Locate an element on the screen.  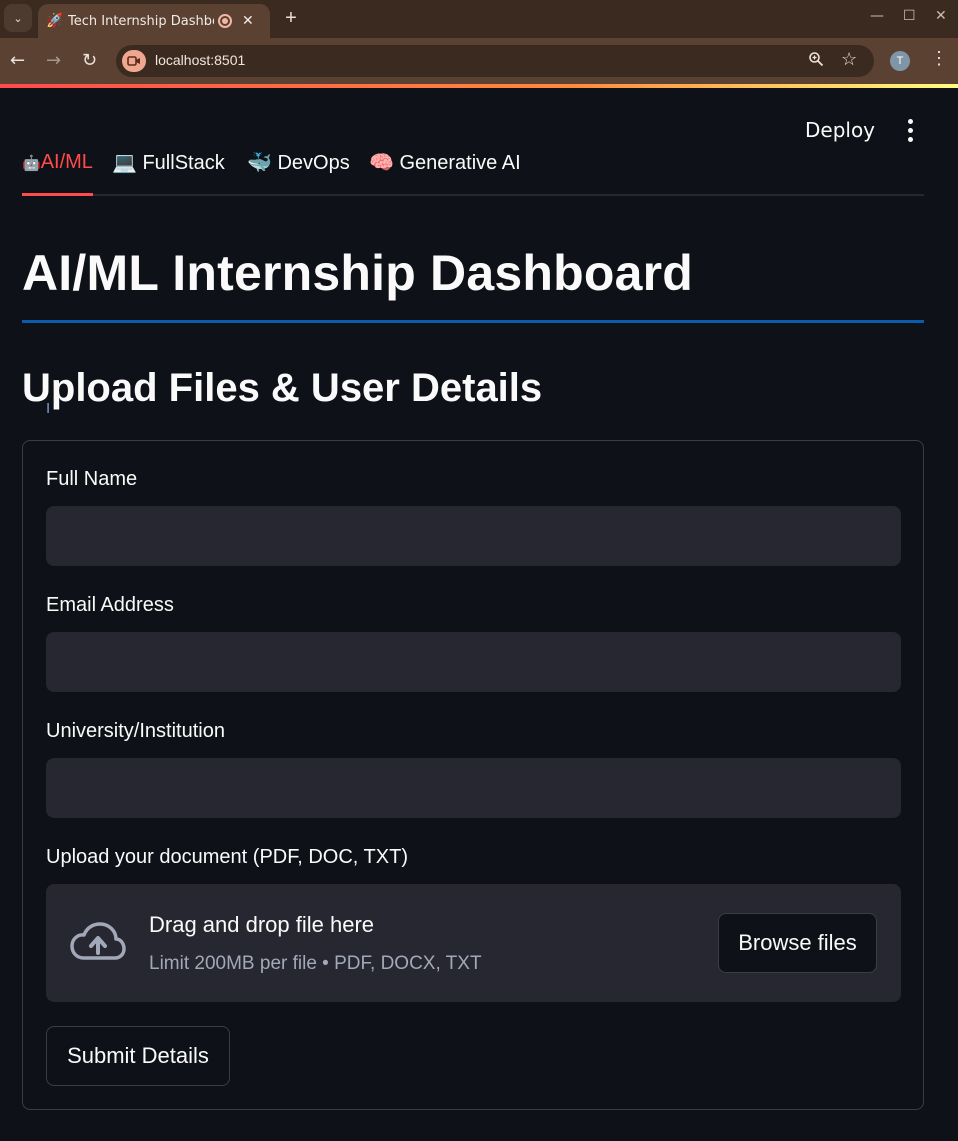
chevron-down-icon: ⌄ is located at coordinates (18, 18).